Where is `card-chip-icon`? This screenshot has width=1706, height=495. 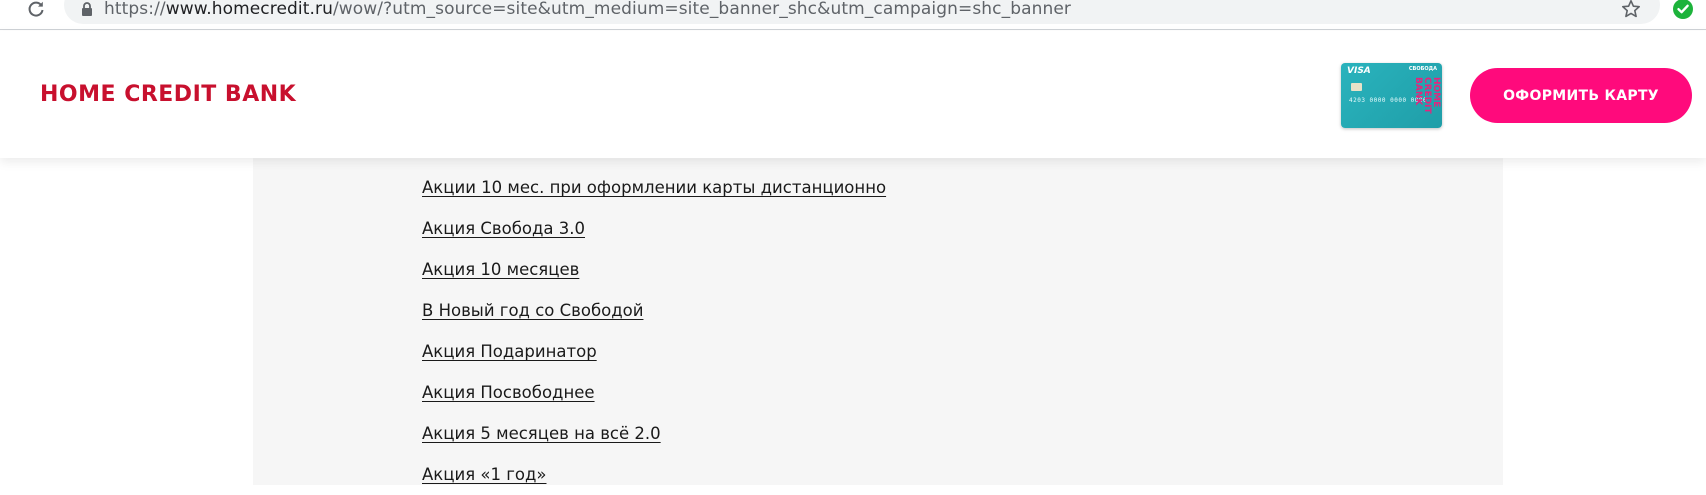 card-chip-icon is located at coordinates (1356, 87).